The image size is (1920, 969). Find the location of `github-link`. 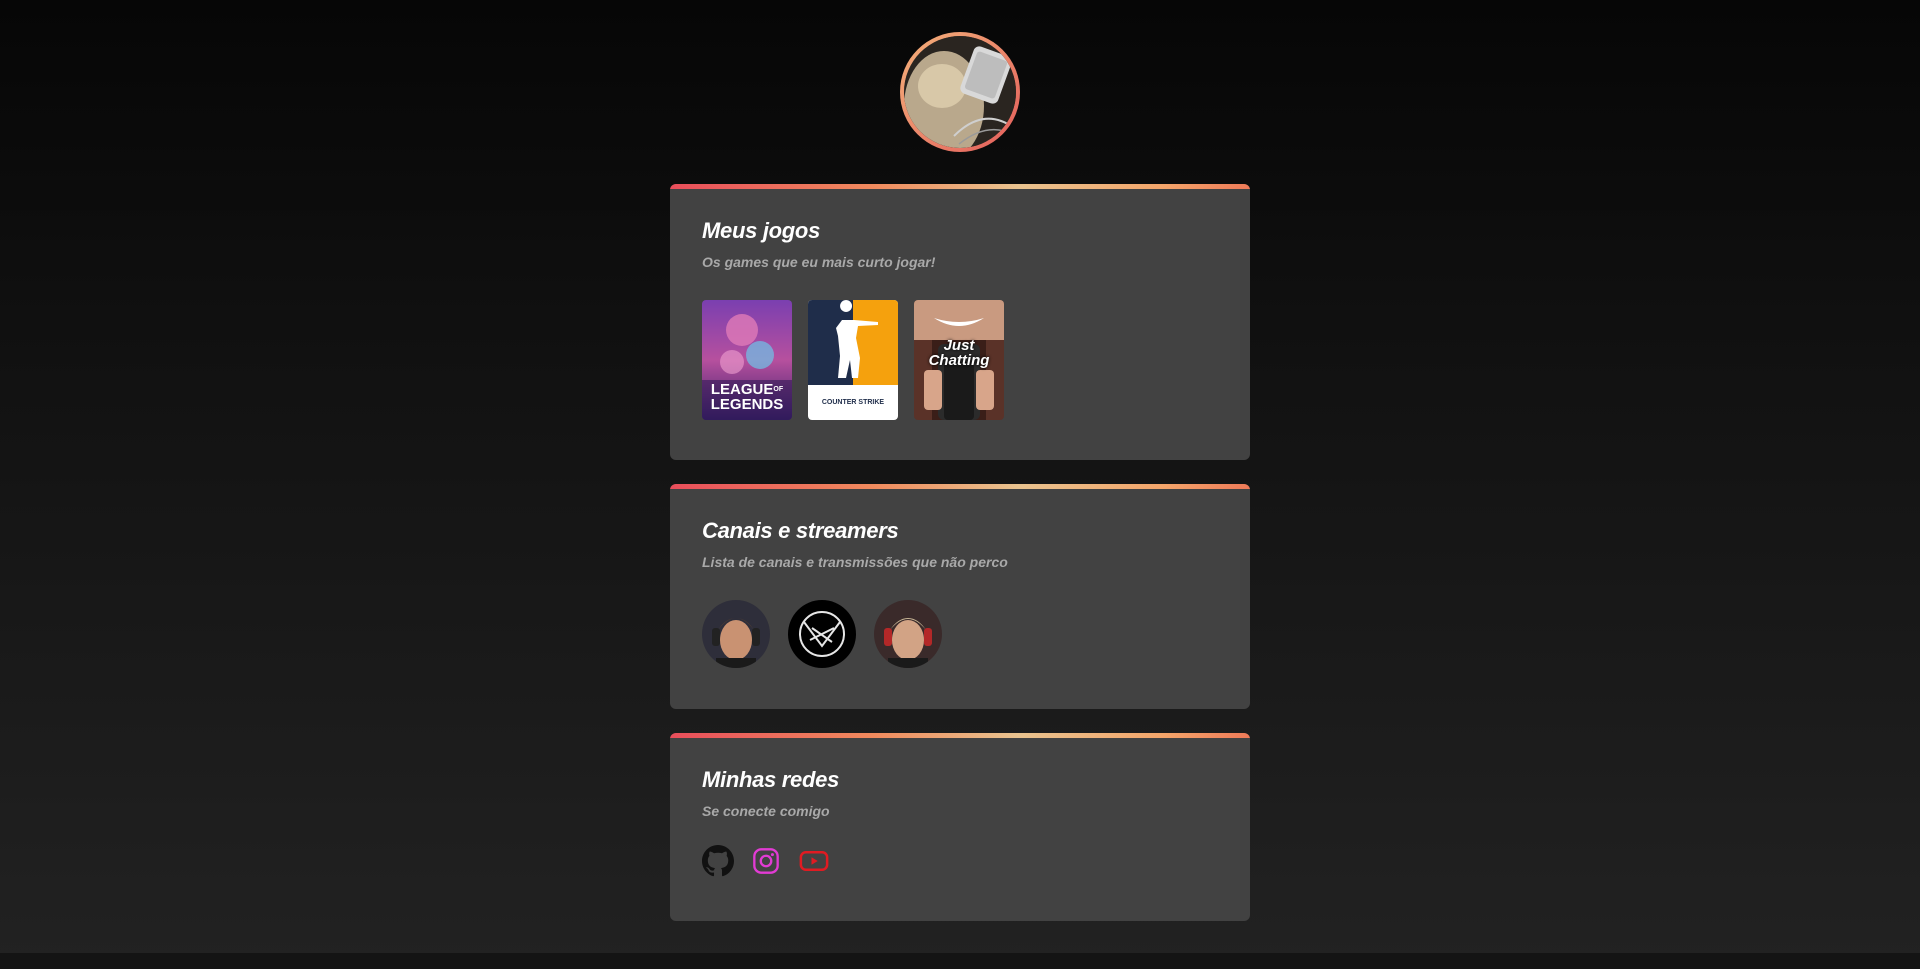

github-link is located at coordinates (718, 861).